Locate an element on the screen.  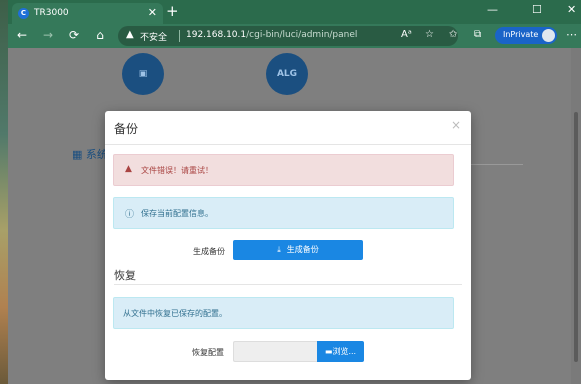
reload-icon: ⟳ is located at coordinates (74, 35).